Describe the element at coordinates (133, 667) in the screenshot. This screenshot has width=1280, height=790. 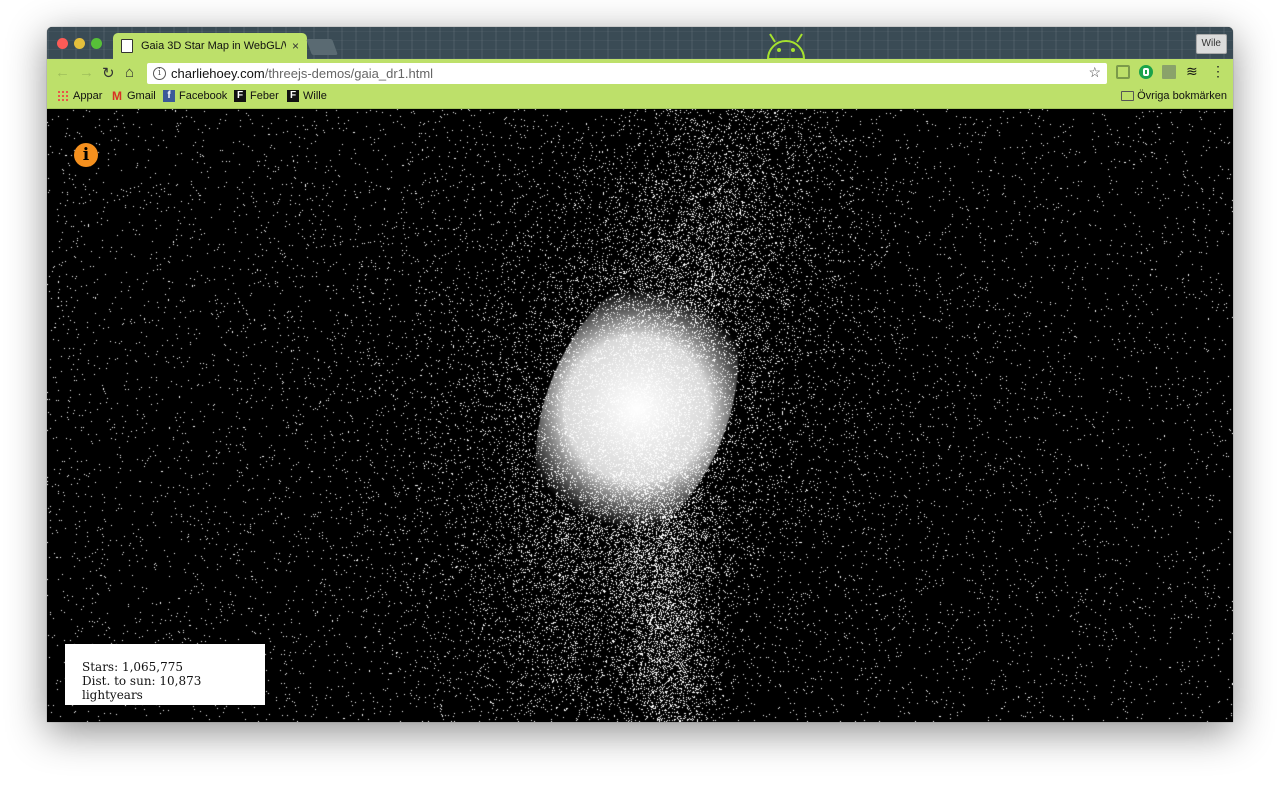
I see `star-count: Stars: 1,065,775` at that location.